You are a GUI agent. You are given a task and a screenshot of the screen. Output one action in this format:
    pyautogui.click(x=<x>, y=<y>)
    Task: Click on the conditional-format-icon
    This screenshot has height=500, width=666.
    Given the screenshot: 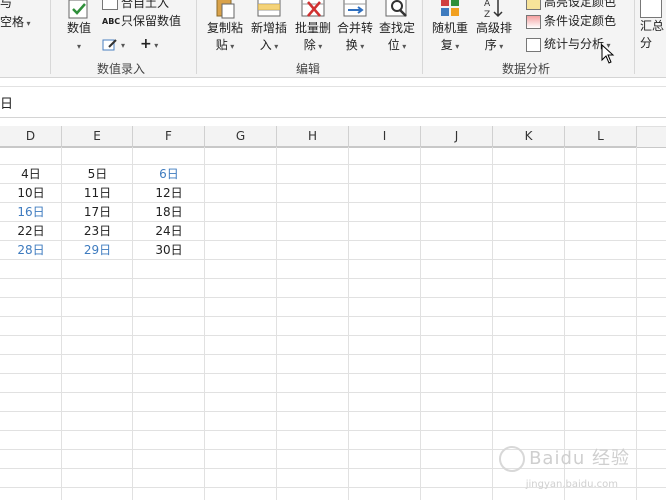 What is the action you would take?
    pyautogui.click(x=533, y=21)
    